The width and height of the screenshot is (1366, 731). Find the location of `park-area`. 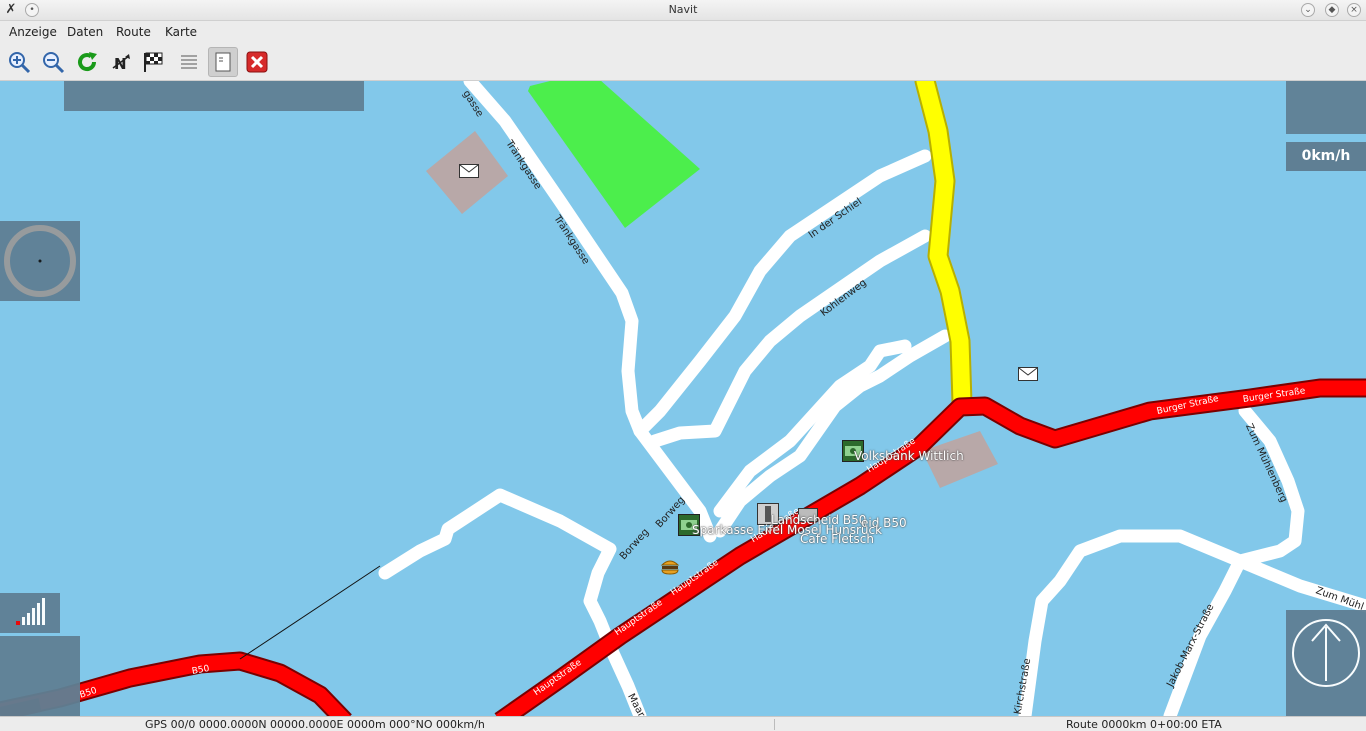

park-area is located at coordinates (614, 154).